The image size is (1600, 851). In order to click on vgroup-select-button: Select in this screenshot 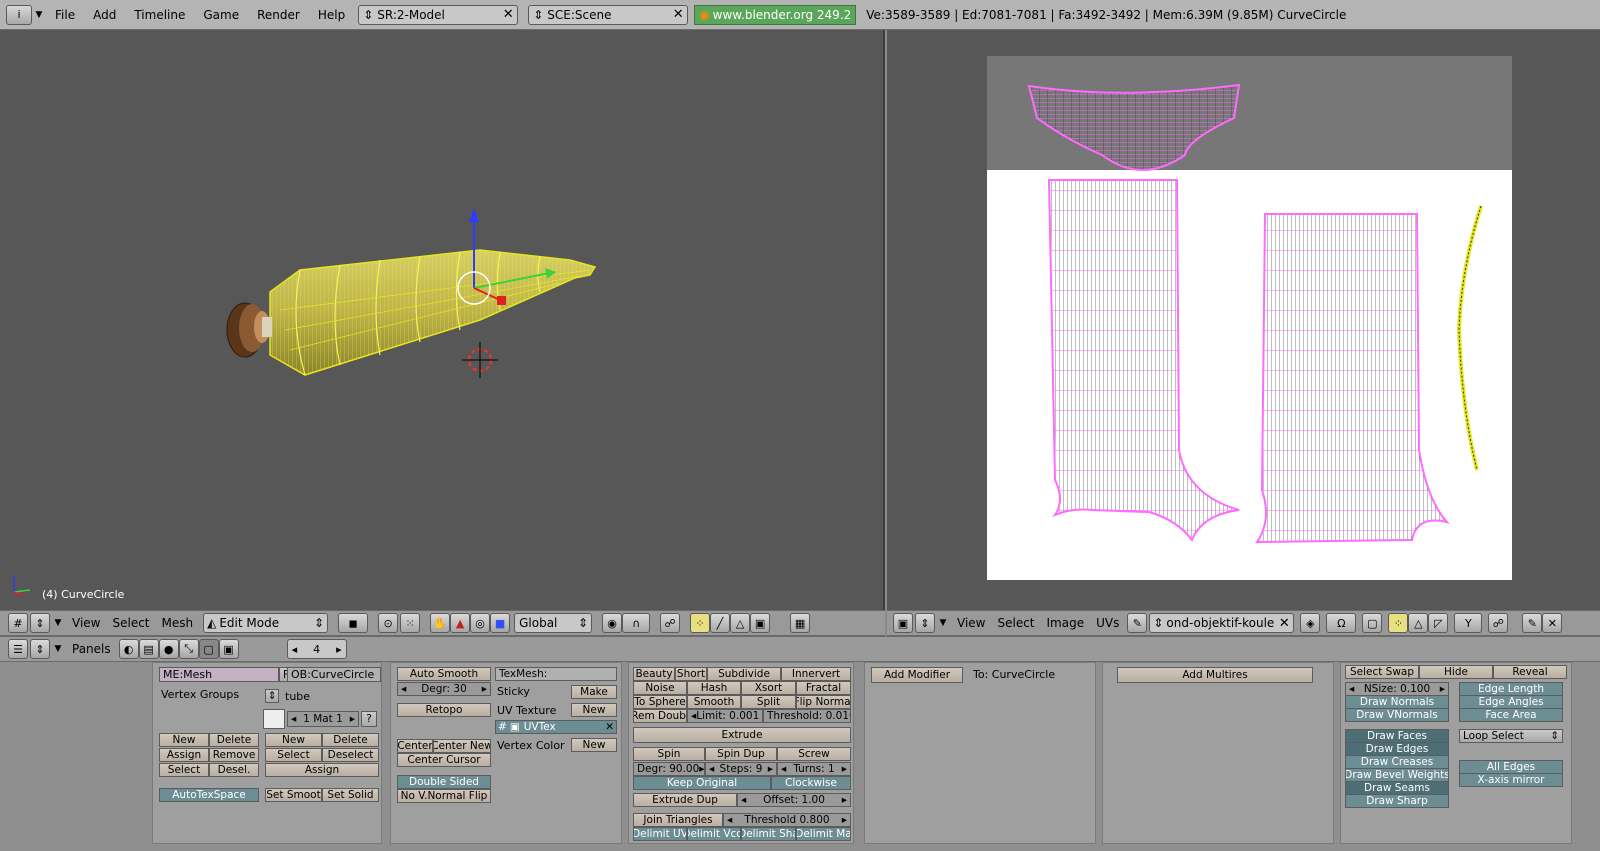, I will do `click(184, 770)`.